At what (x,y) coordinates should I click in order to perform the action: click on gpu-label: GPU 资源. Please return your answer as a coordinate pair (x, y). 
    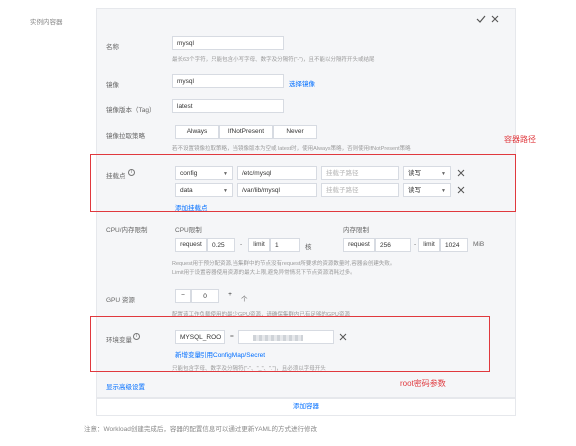
    Looking at the image, I should click on (120, 300).